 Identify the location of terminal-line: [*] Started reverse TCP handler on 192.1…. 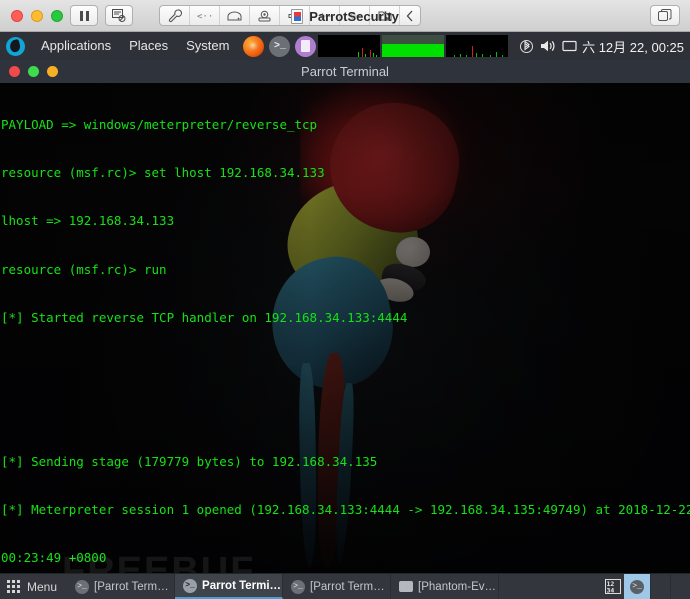
(204, 317).